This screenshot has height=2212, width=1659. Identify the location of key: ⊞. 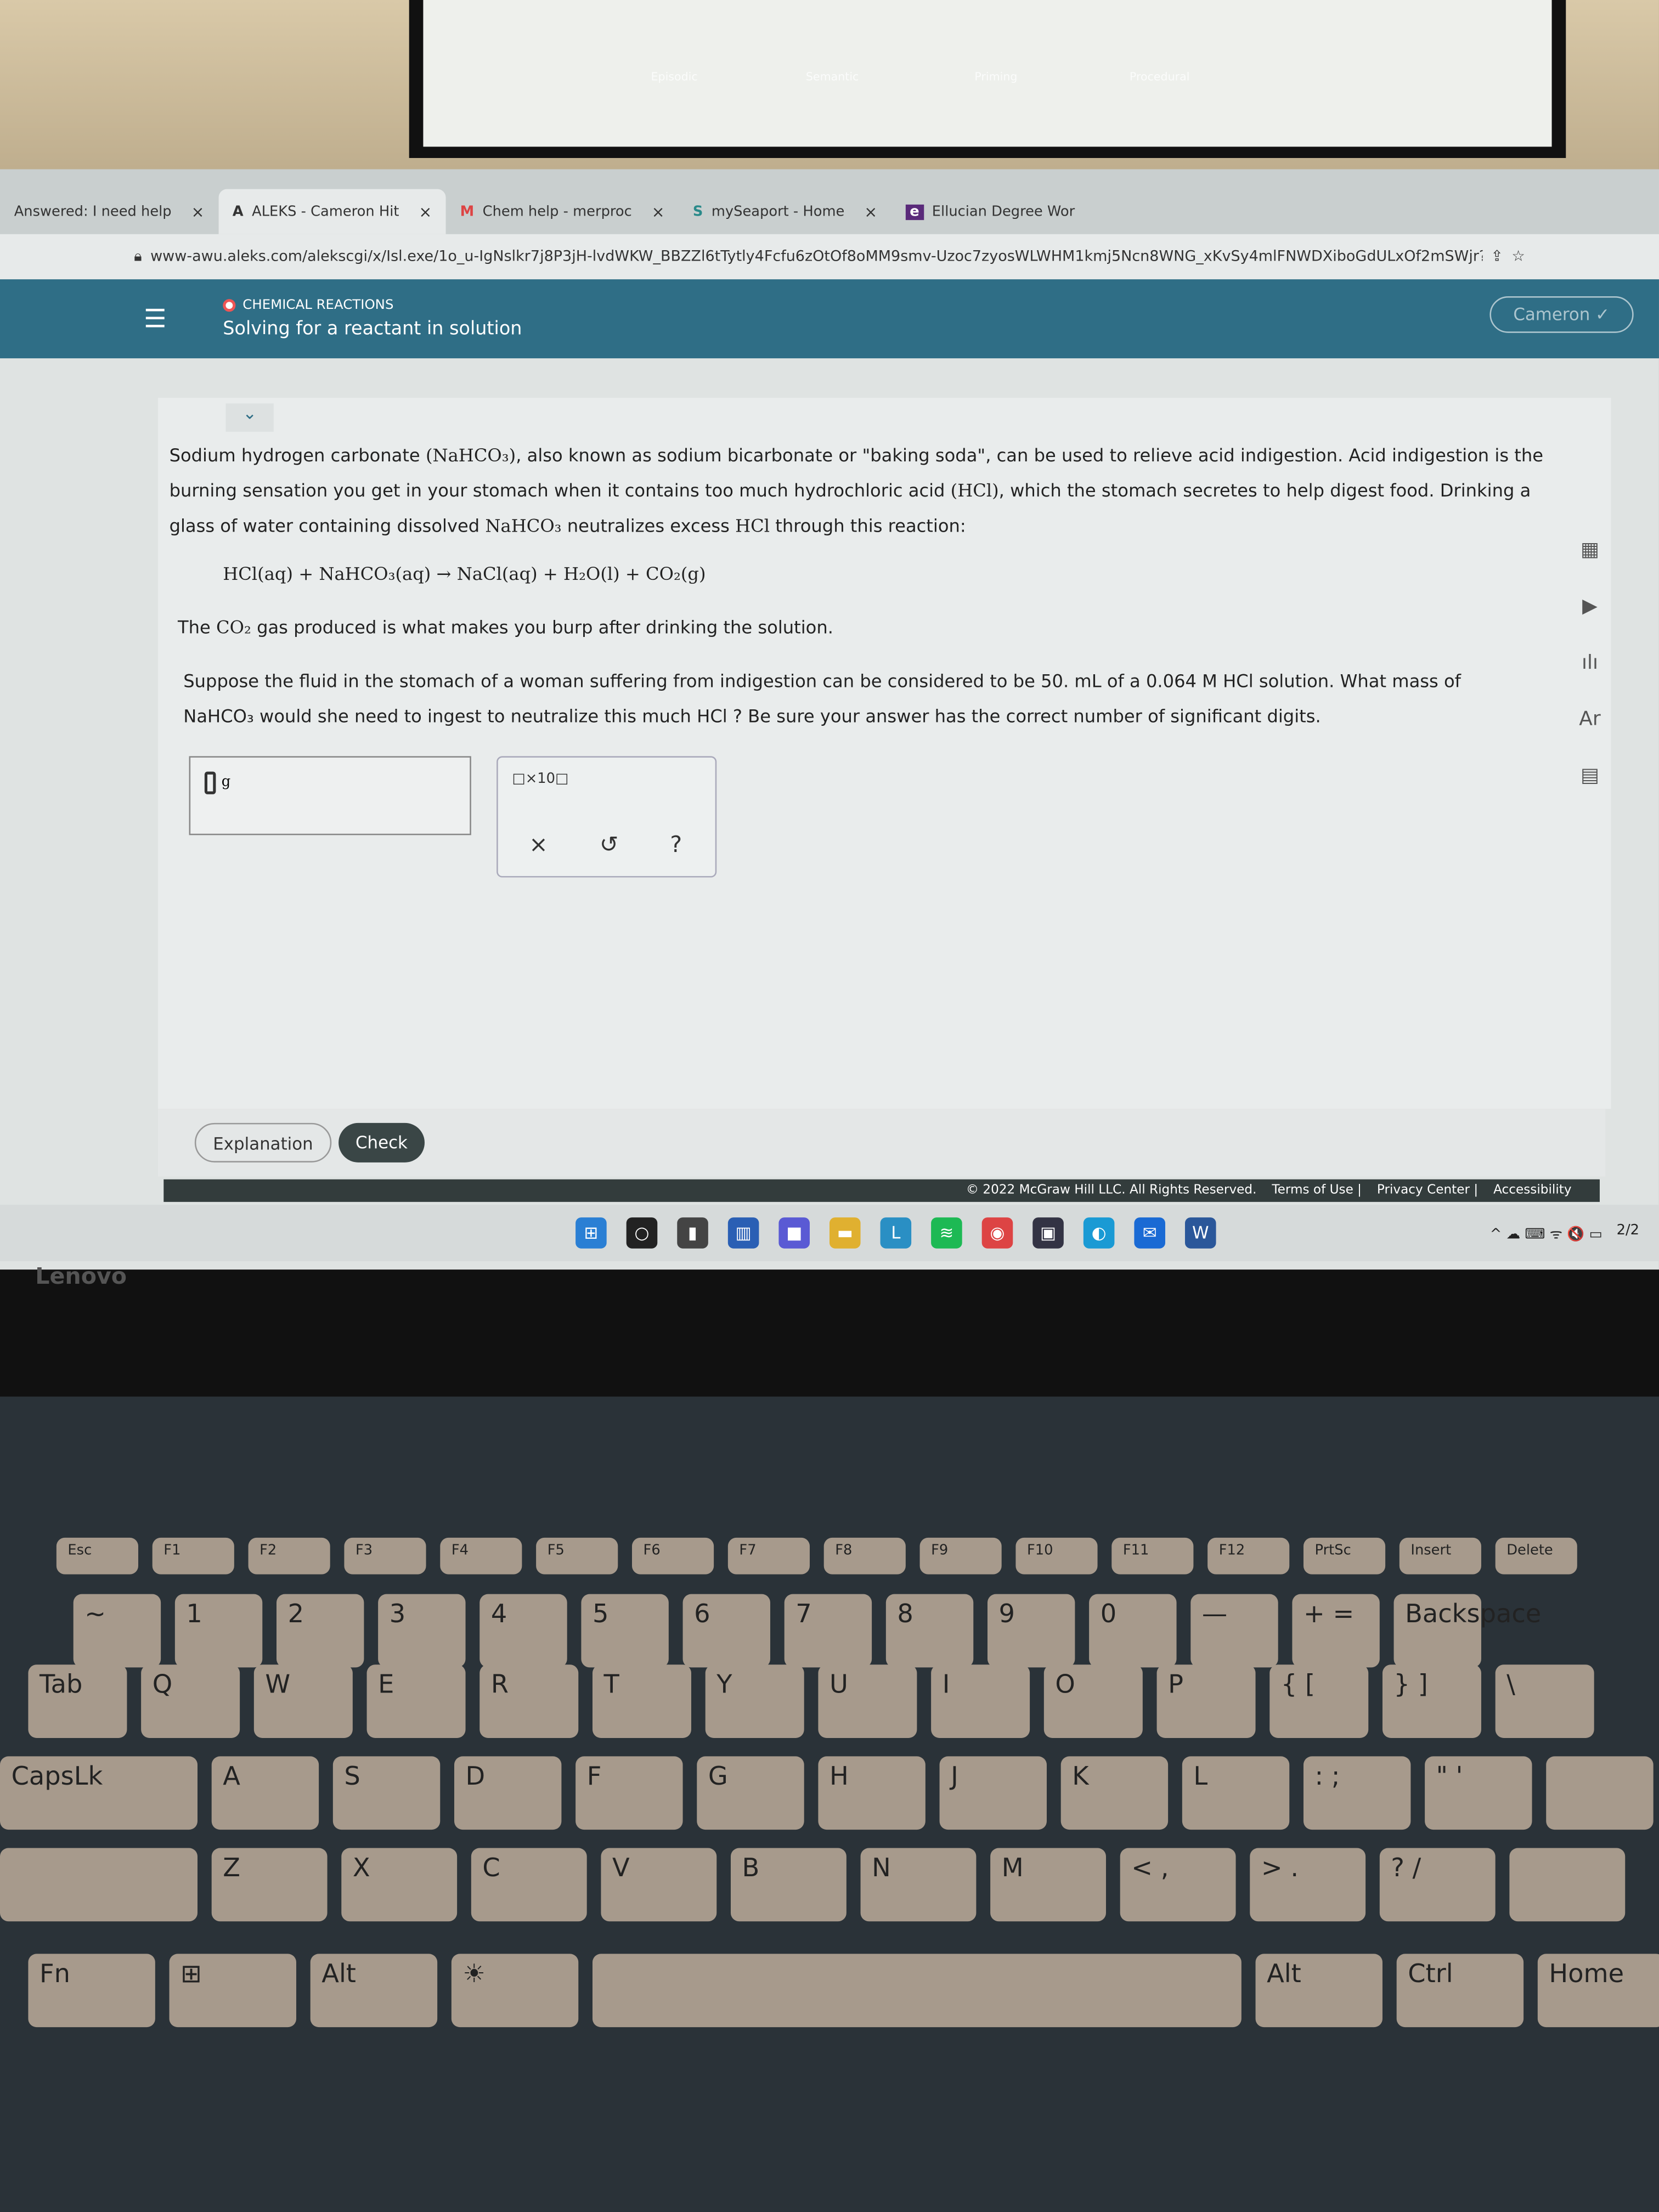
(232, 1991).